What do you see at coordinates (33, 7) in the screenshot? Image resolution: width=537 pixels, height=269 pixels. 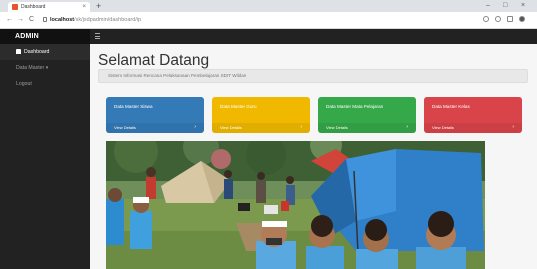 I see `tab-title: Dashboard` at bounding box center [33, 7].